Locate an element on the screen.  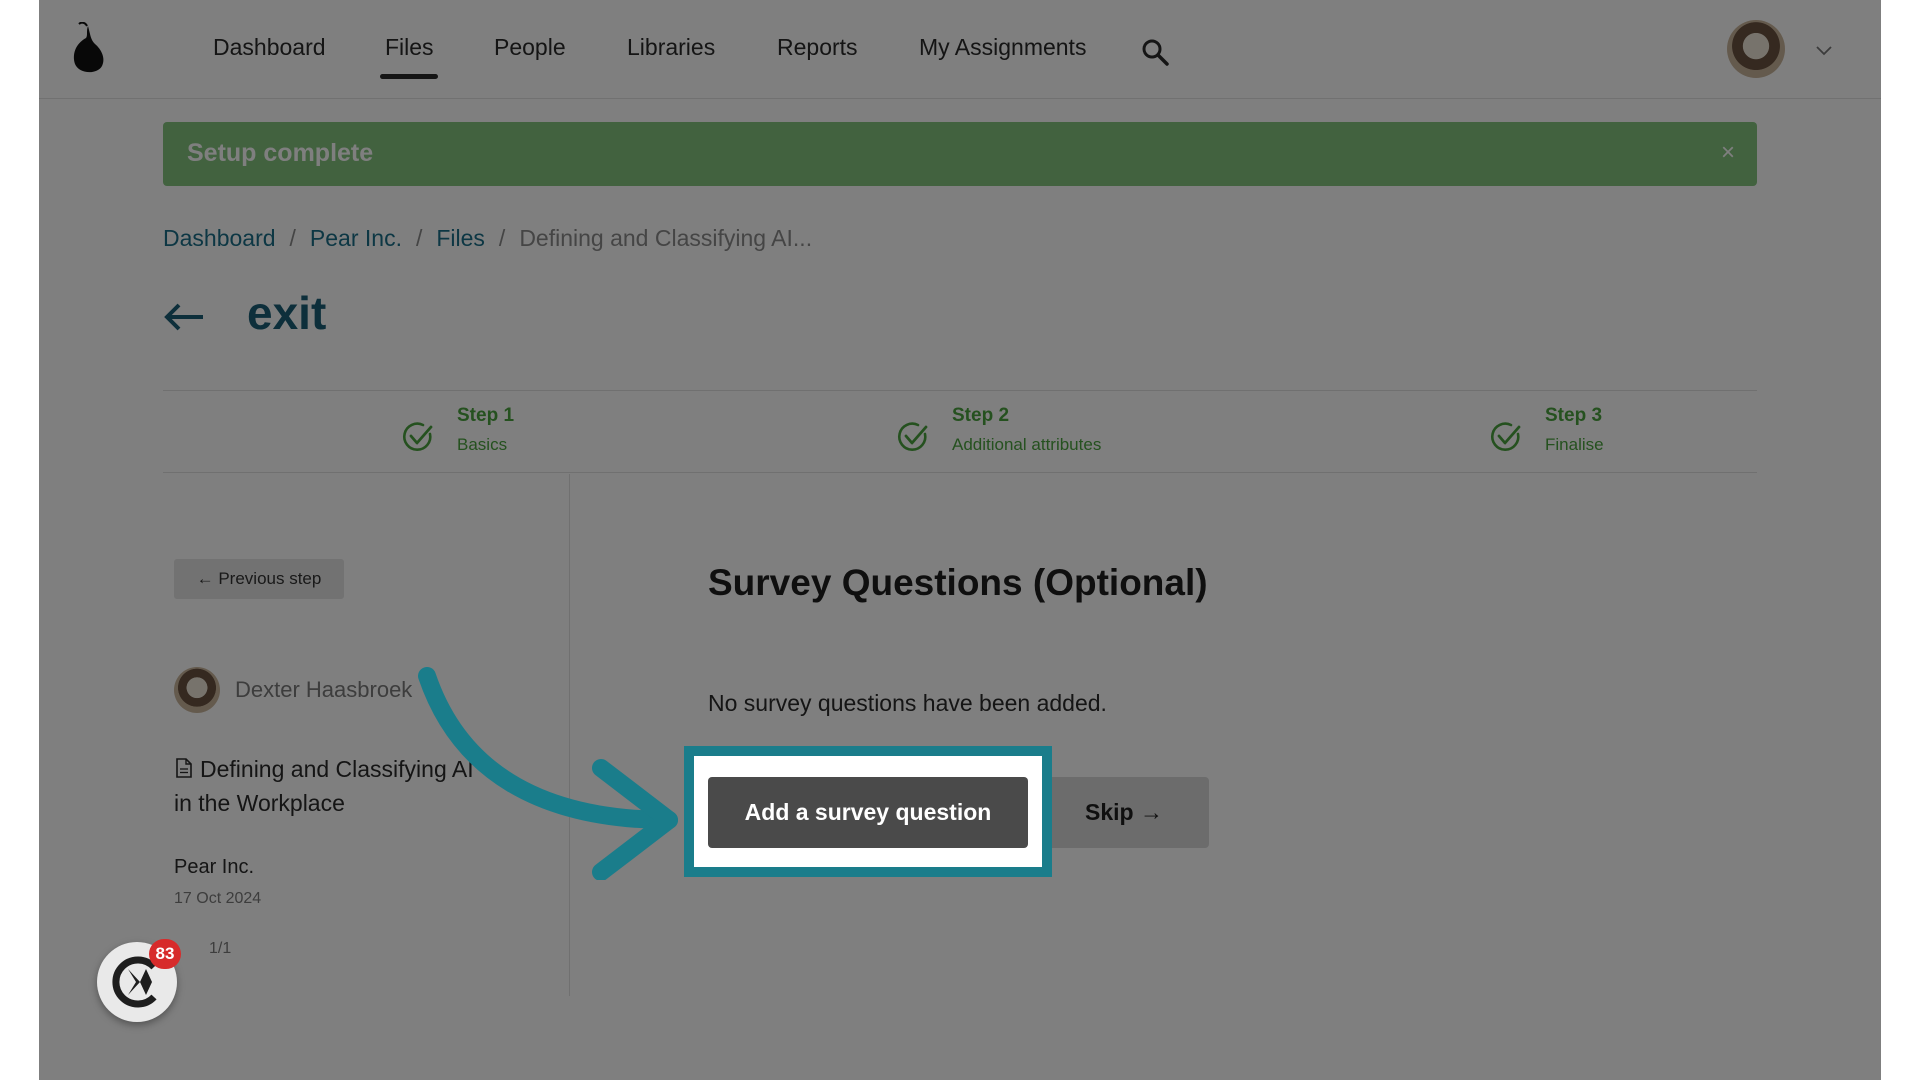
author-avatar is located at coordinates (197, 690).